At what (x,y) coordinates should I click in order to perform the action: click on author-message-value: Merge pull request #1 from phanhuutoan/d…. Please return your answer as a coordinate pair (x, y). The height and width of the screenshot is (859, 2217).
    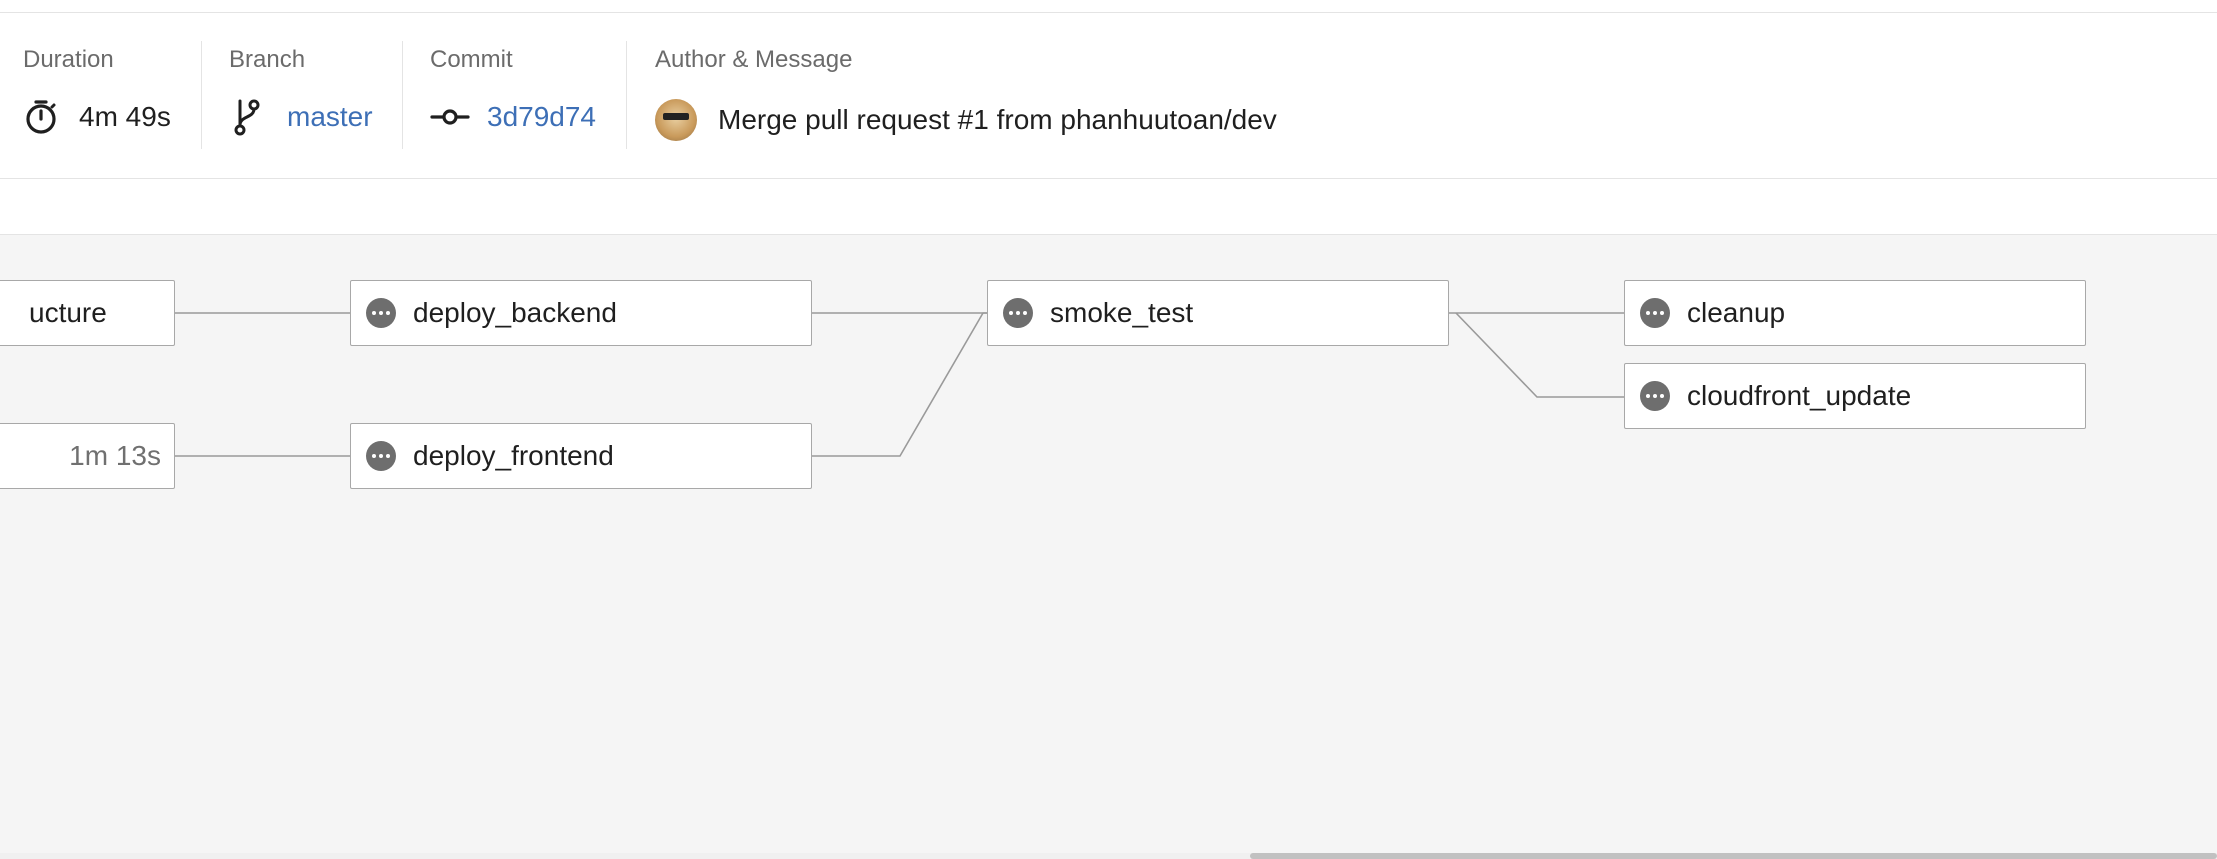
    Looking at the image, I should click on (966, 120).